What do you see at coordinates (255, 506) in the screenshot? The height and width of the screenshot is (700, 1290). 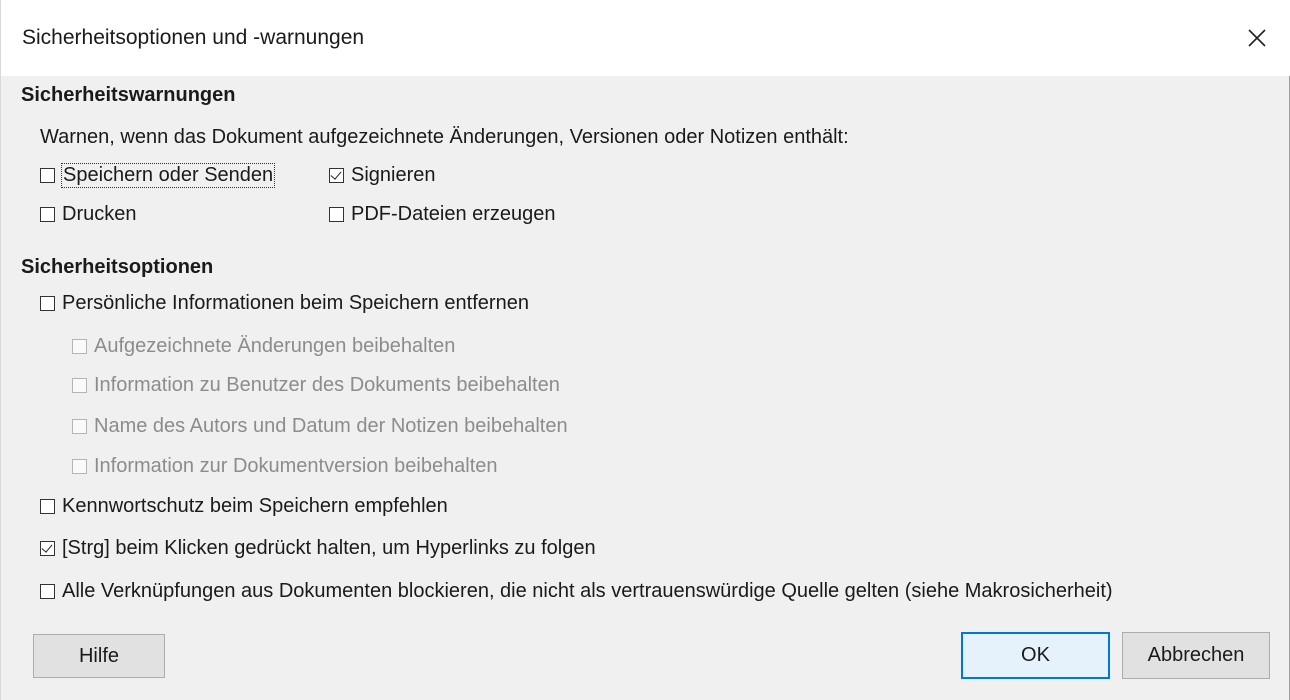 I see `checkbox-password-recommend-label: Kennwortschutz beim Speichern empfehlen` at bounding box center [255, 506].